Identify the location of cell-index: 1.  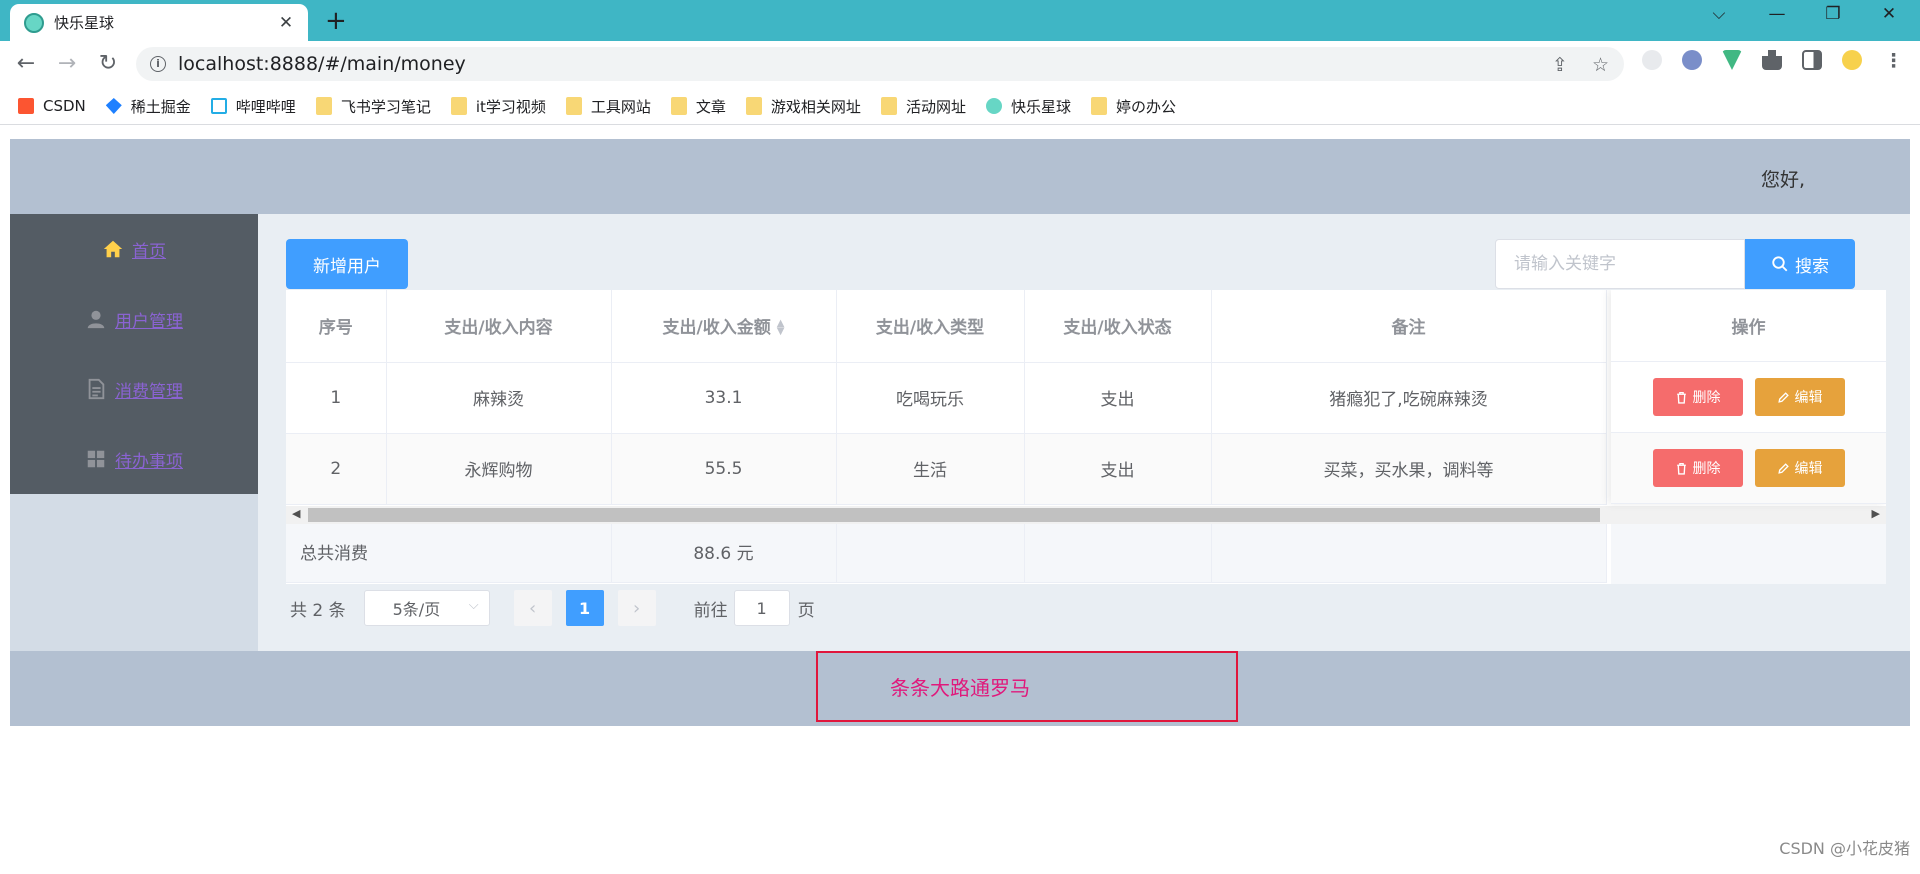
(336, 398).